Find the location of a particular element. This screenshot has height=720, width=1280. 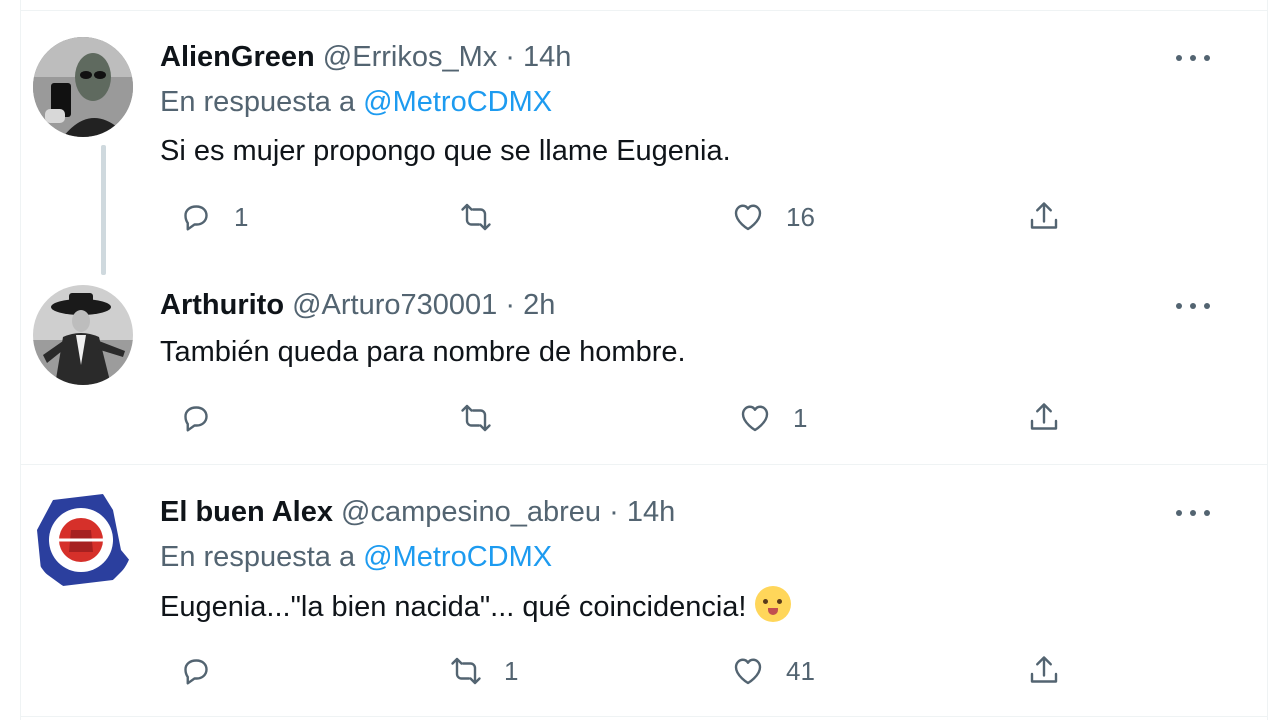

tweet-actions: 1 41 is located at coordinates (610, 671).